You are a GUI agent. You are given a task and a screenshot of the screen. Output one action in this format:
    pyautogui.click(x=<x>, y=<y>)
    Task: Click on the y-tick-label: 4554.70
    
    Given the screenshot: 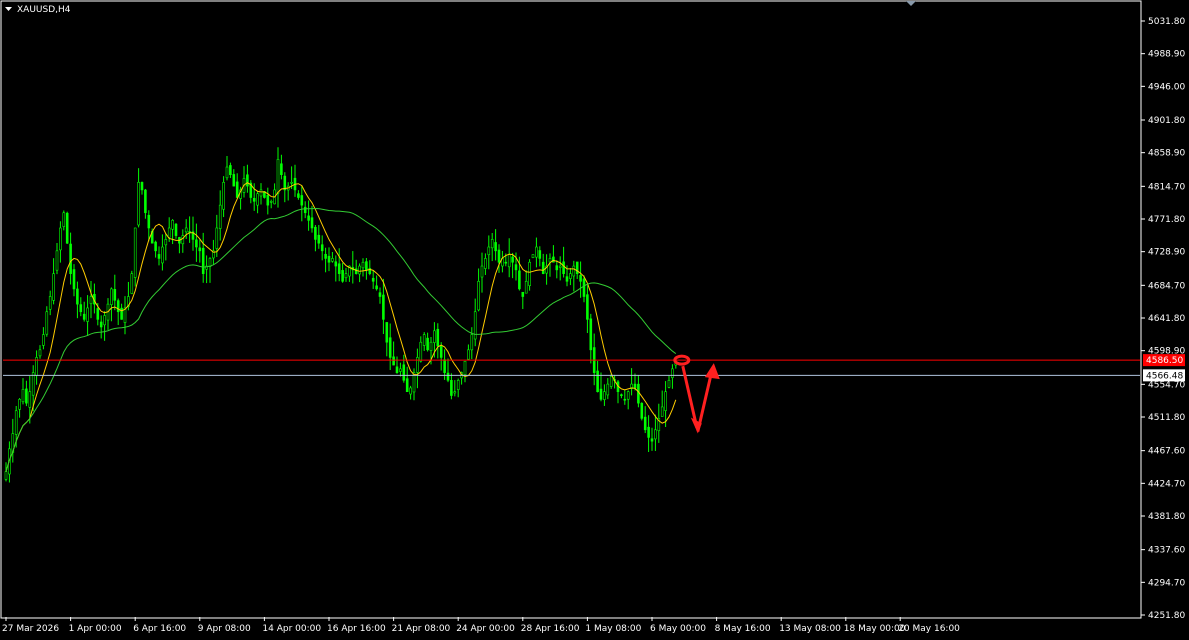 What is the action you would take?
    pyautogui.click(x=1166, y=385)
    